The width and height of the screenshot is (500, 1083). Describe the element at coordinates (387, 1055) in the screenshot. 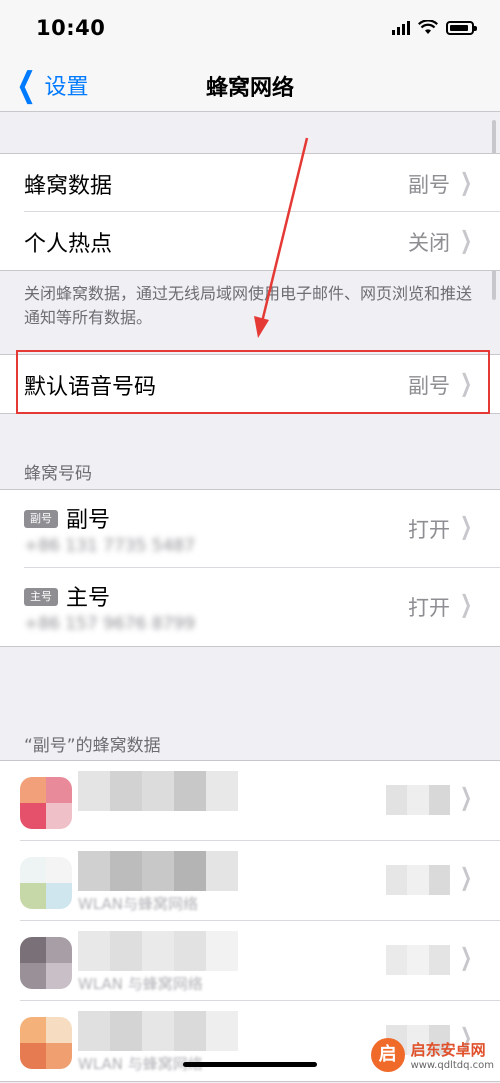

I see `watermark-logo: 启` at that location.